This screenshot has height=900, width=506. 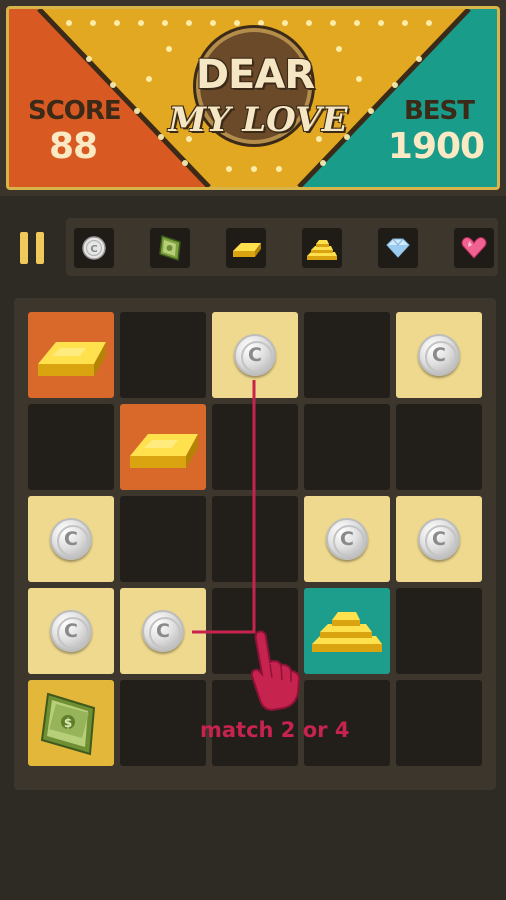 What do you see at coordinates (75, 111) in the screenshot?
I see `score-label: SCORE` at bounding box center [75, 111].